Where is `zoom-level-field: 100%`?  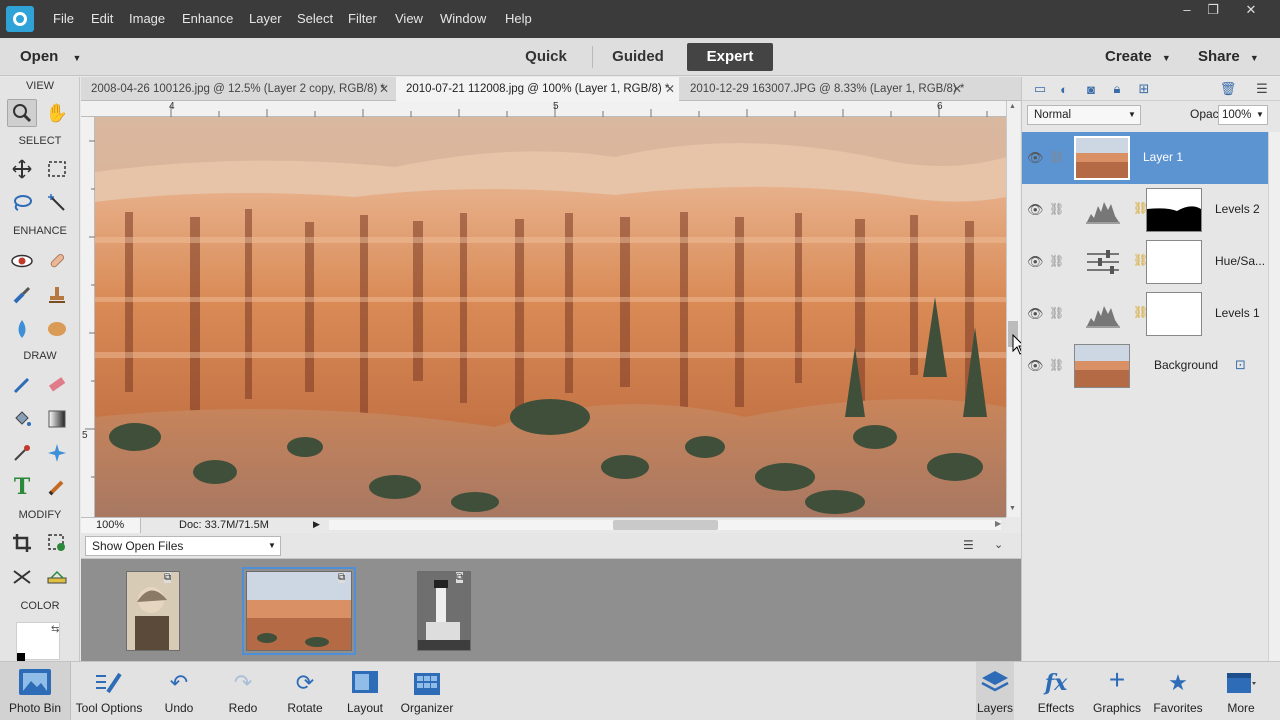
zoom-level-field: 100% is located at coordinates (111, 525).